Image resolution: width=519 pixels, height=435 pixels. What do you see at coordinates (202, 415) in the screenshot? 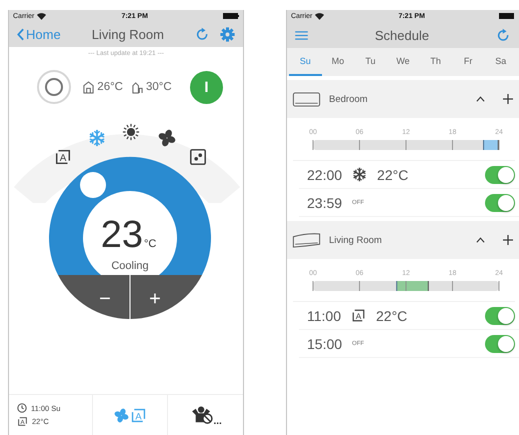
I see `person-blocked-icon` at bounding box center [202, 415].